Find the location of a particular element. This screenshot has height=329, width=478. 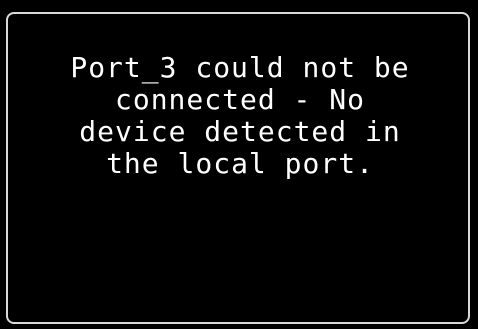

error-message-line-4: the local port. is located at coordinates (240, 163).